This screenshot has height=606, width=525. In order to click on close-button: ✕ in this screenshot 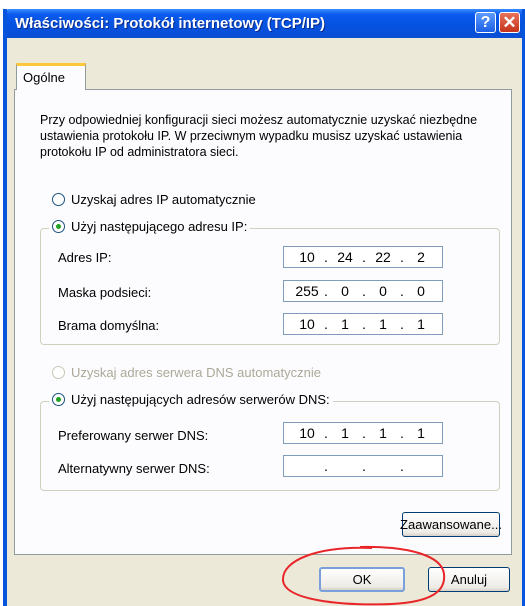, I will do `click(509, 22)`.